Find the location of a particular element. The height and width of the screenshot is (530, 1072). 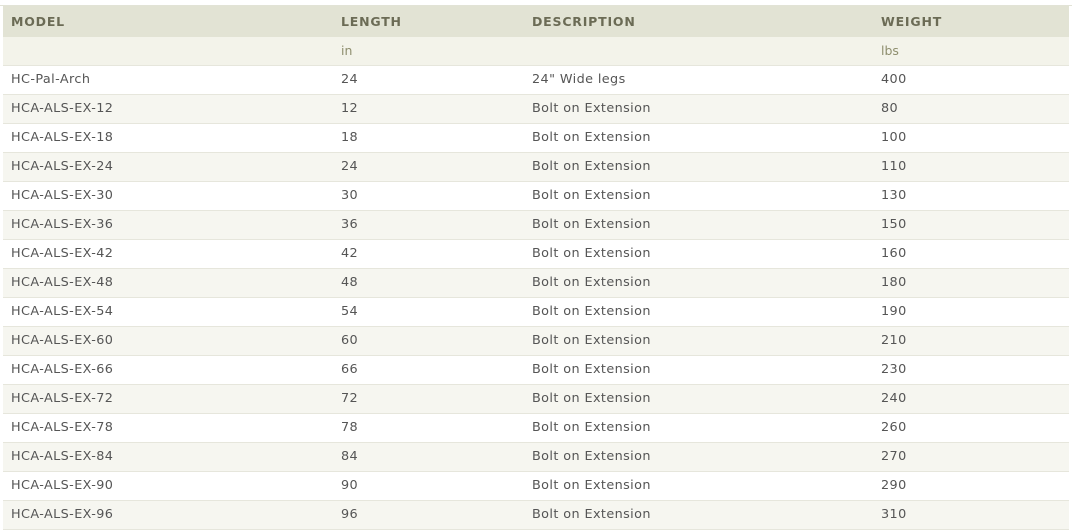

cell-model: HCA-ALS-EX-78 is located at coordinates (168, 428).